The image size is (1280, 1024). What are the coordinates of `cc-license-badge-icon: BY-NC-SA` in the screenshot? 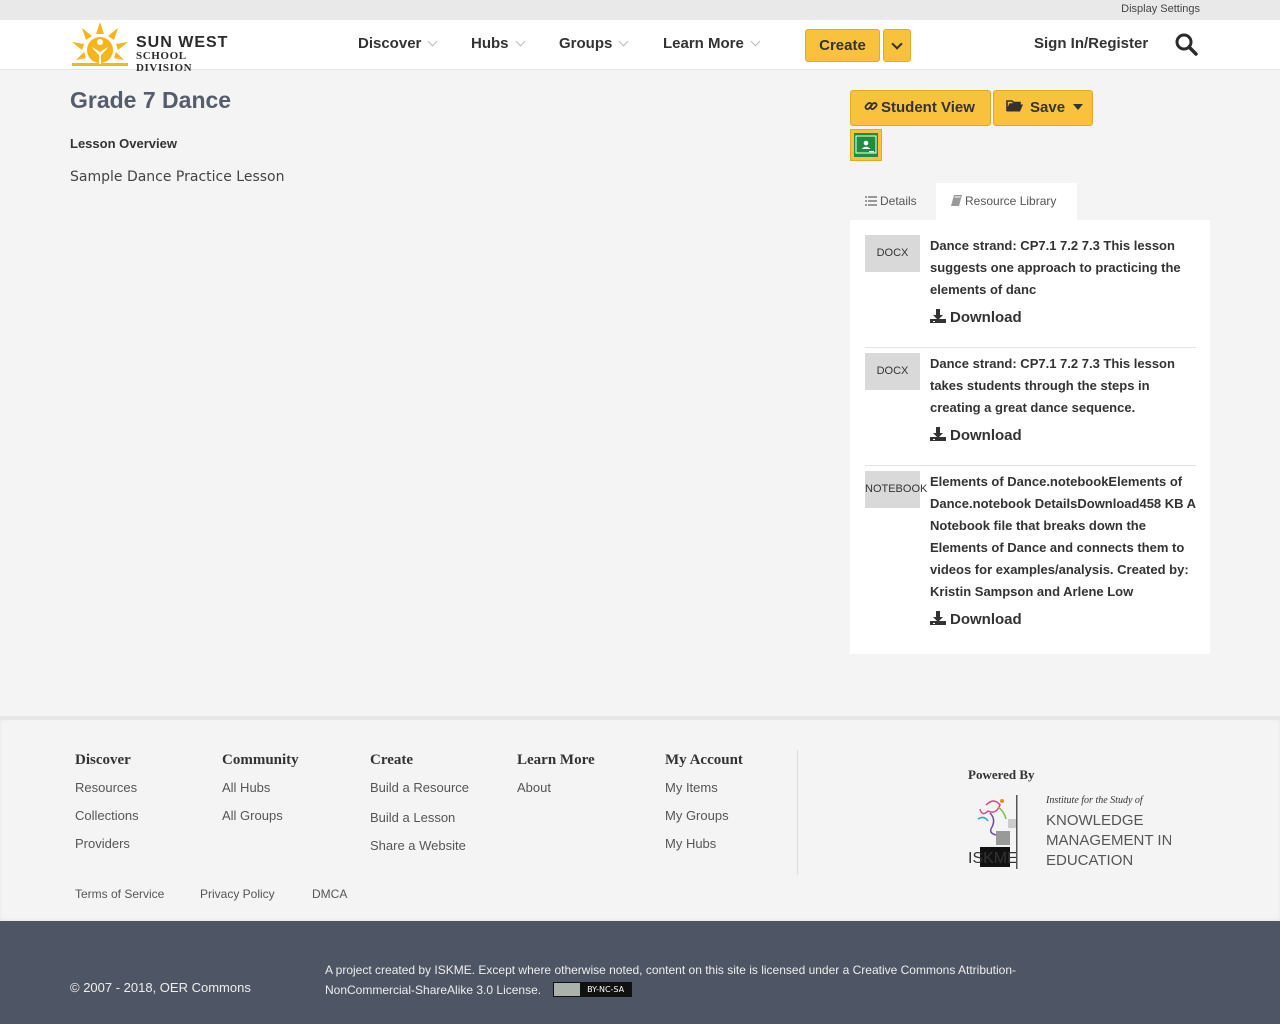 It's located at (593, 990).